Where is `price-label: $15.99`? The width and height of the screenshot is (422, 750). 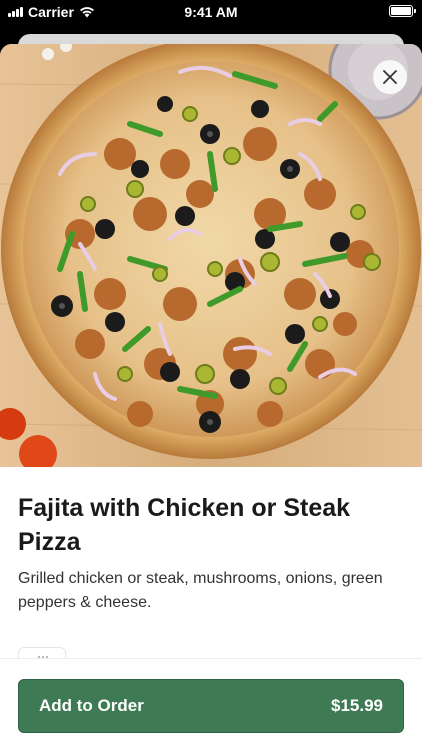 price-label: $15.99 is located at coordinates (357, 705).